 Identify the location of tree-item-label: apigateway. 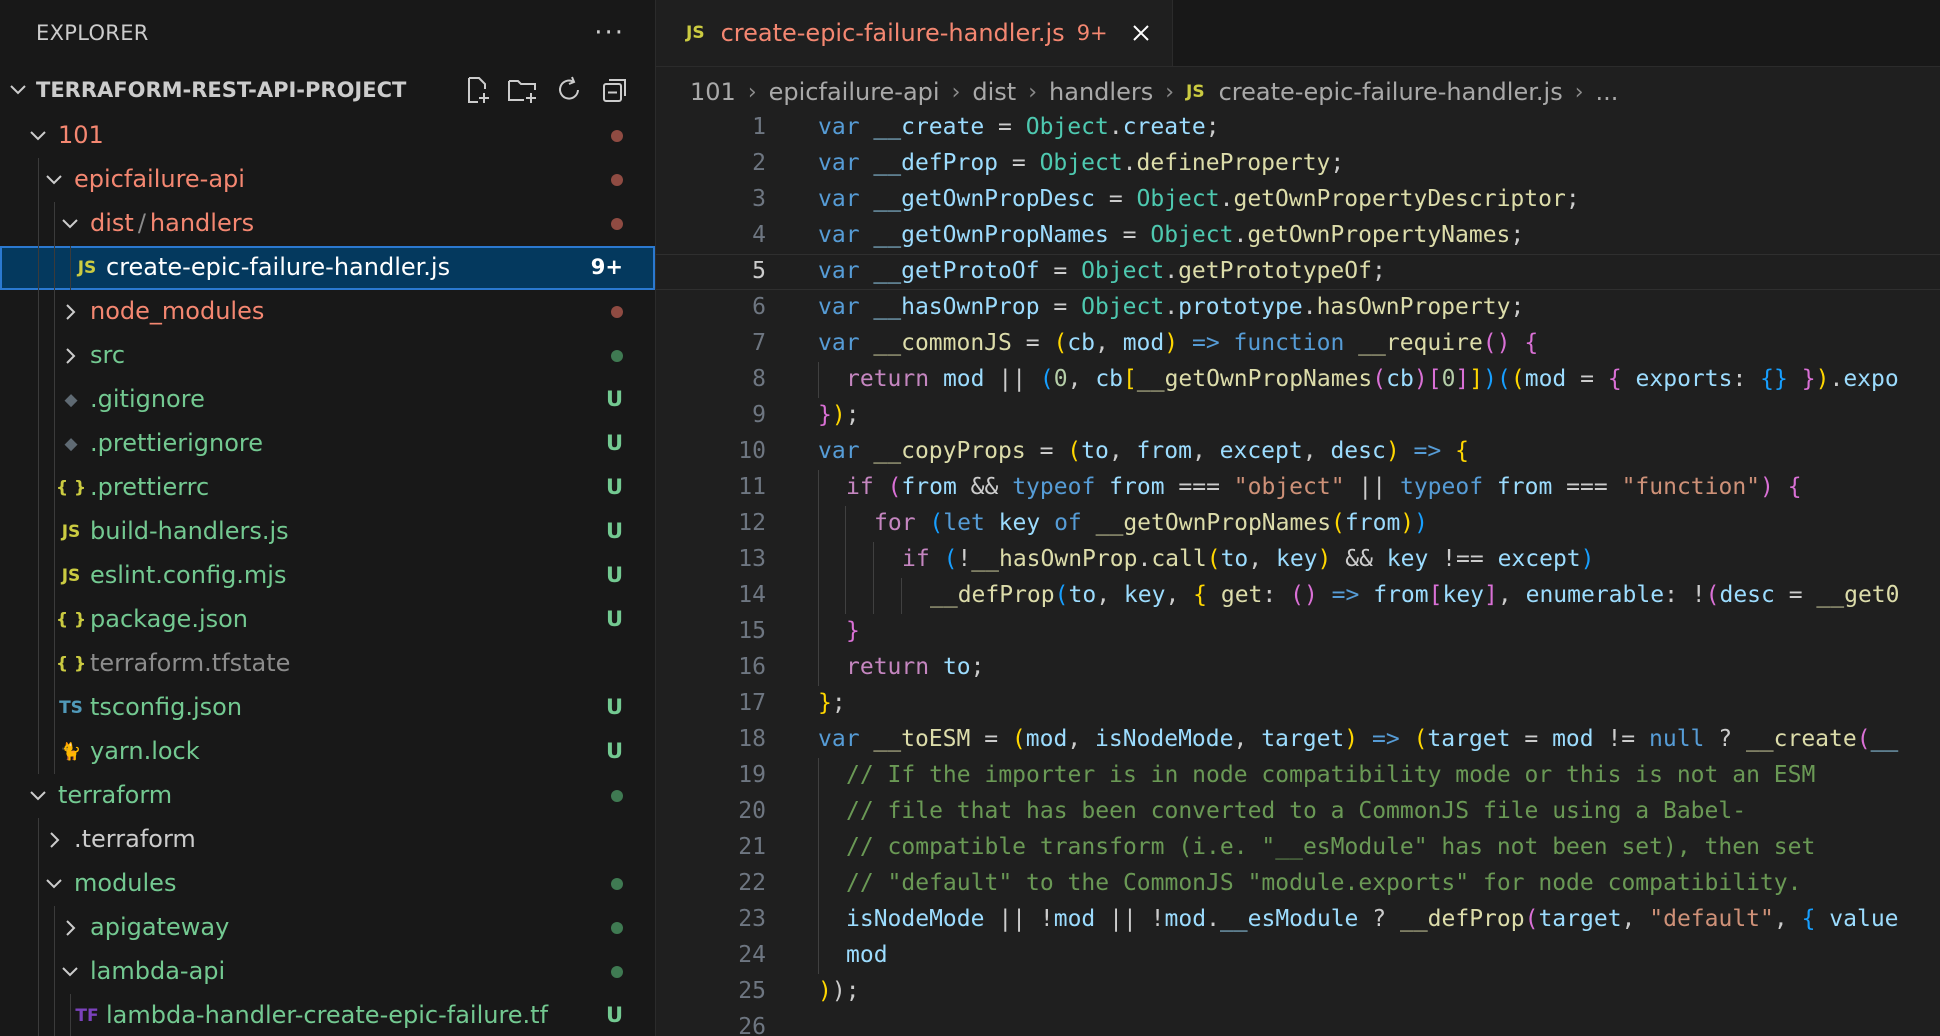
(160, 927).